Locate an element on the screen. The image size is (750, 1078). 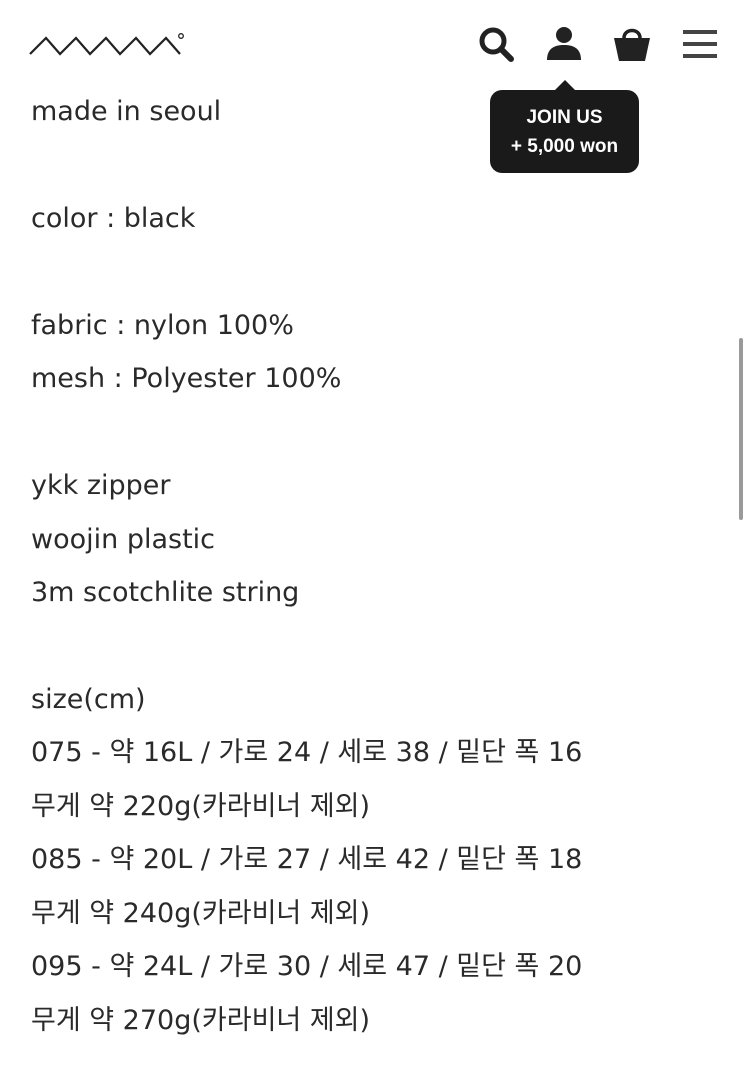
tooltip-line-1: JOIN US is located at coordinates (564, 117).